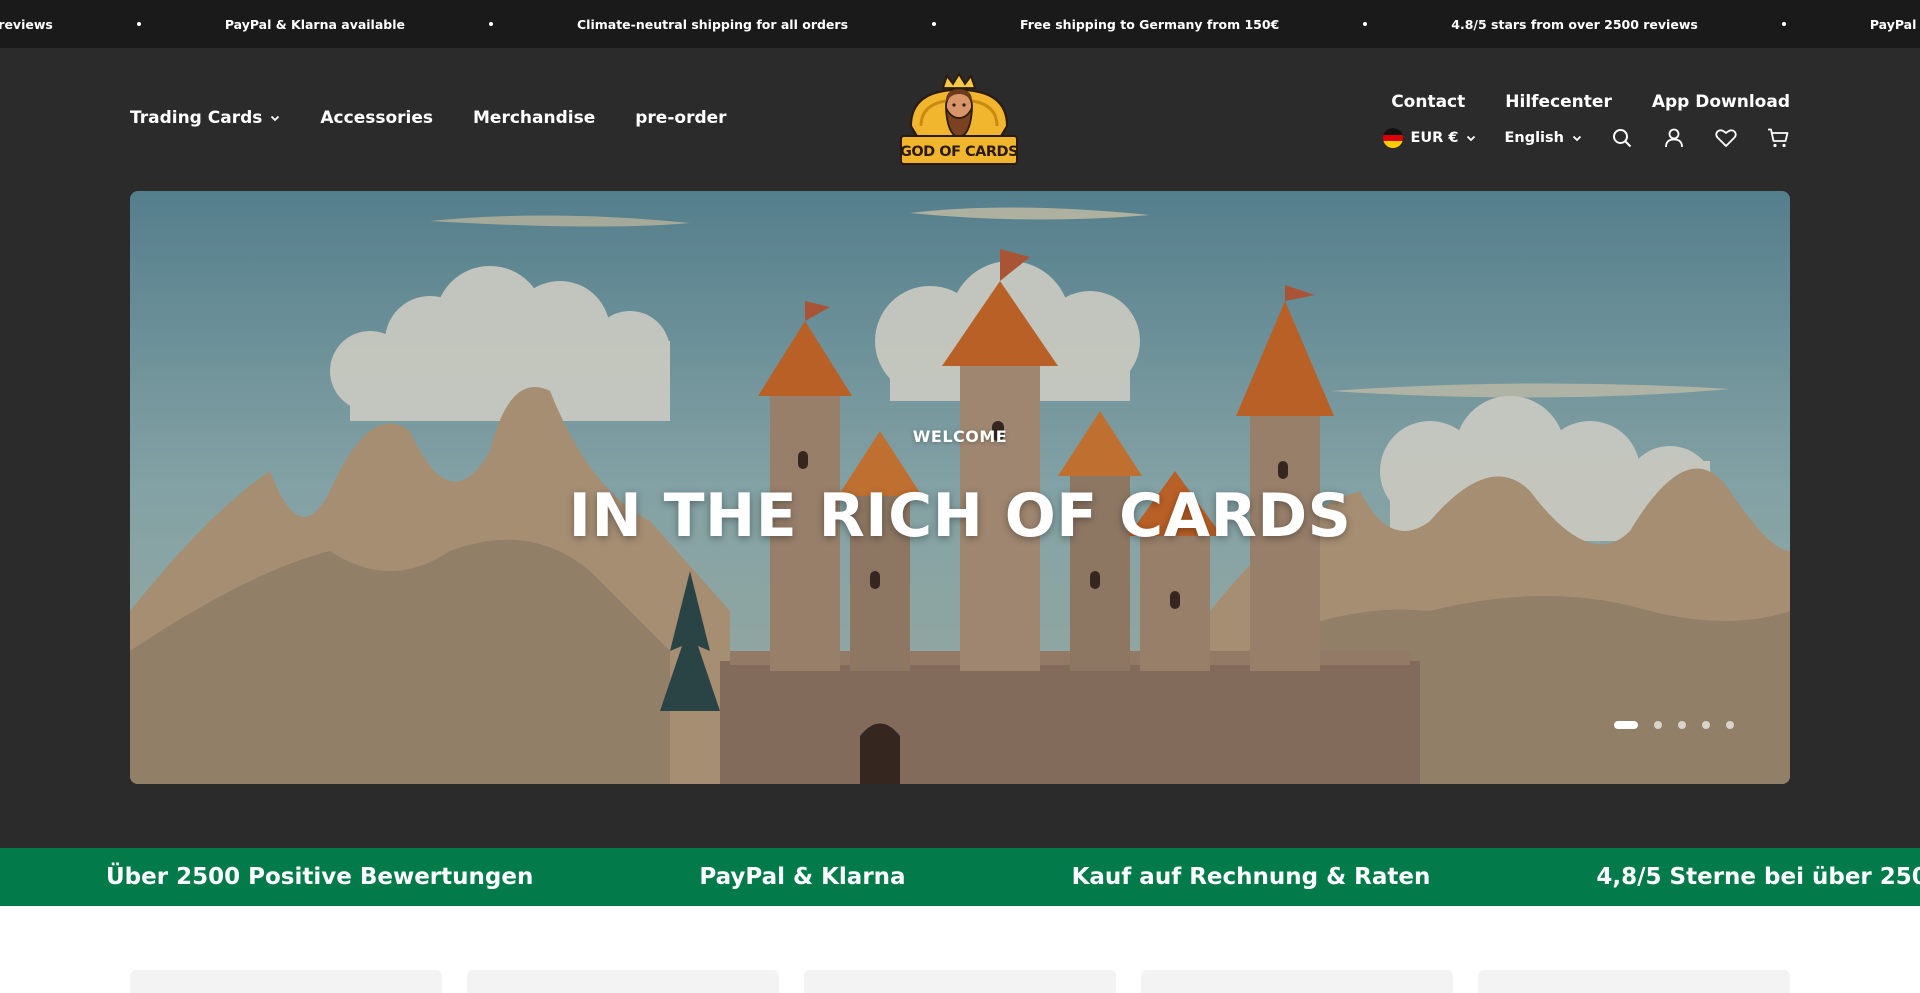  What do you see at coordinates (196, 118) in the screenshot?
I see `nav-label: Trading Cards` at bounding box center [196, 118].